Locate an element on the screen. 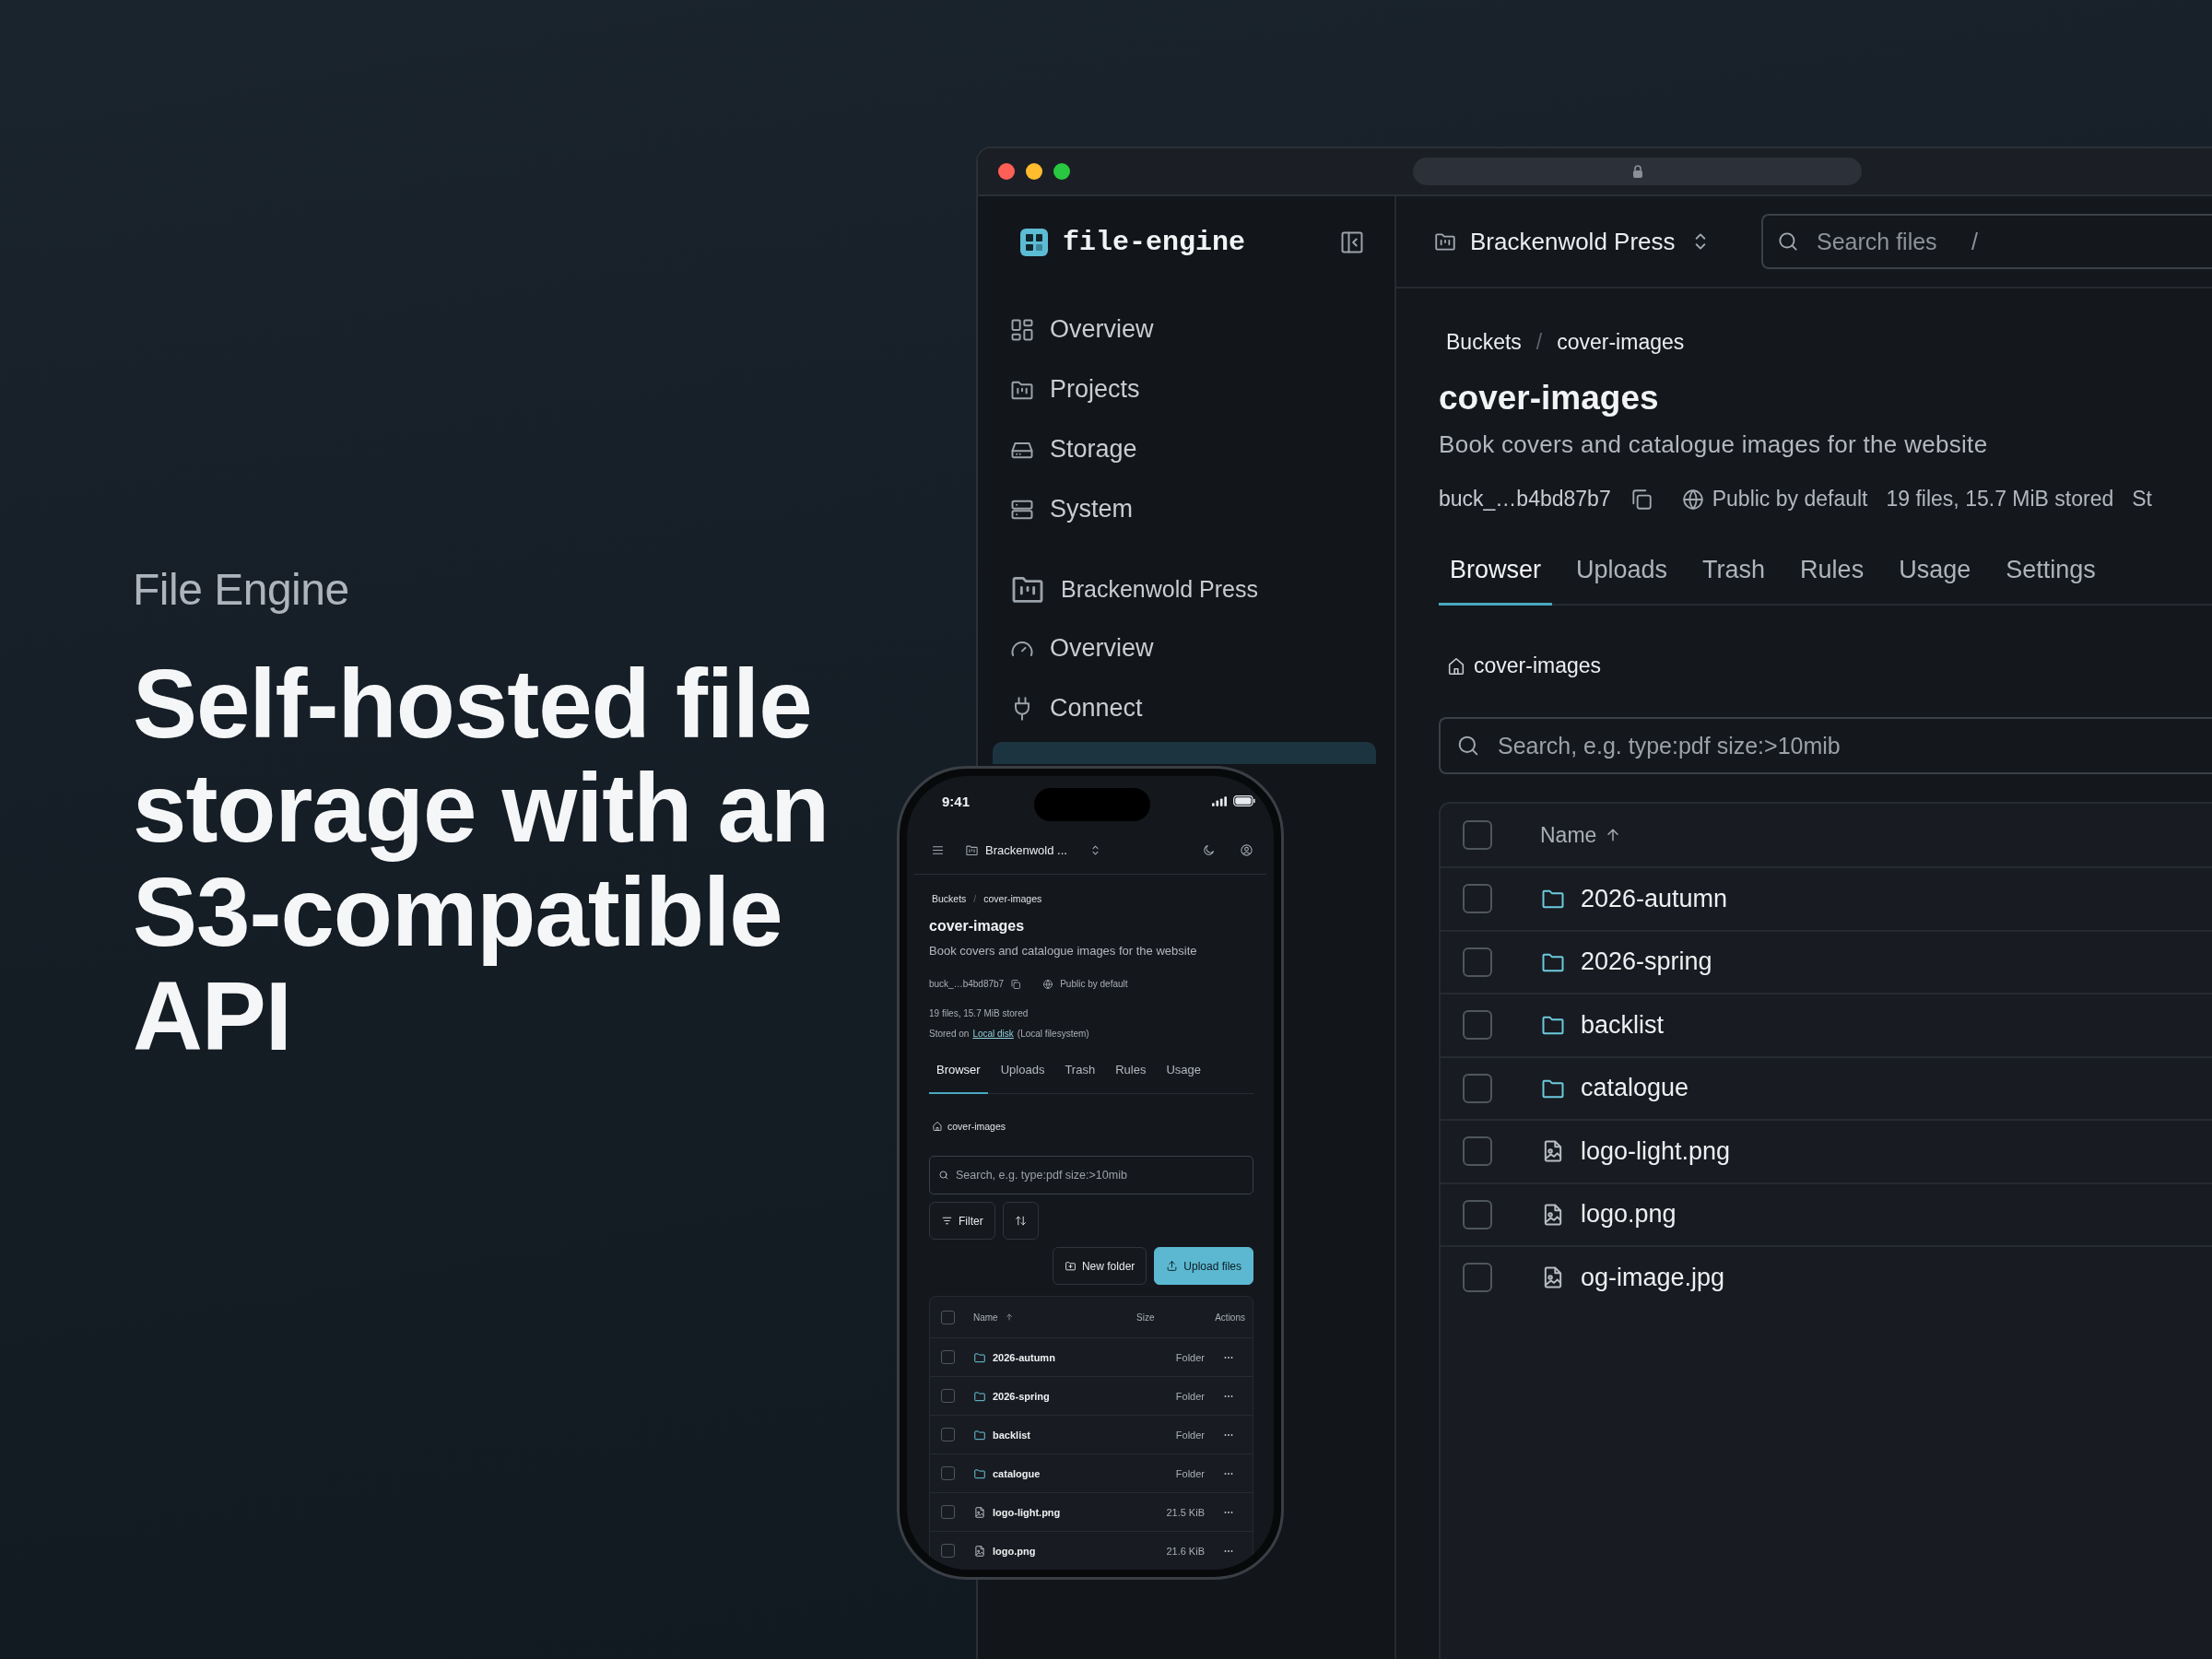  storage-label: St is located at coordinates (2142, 499).